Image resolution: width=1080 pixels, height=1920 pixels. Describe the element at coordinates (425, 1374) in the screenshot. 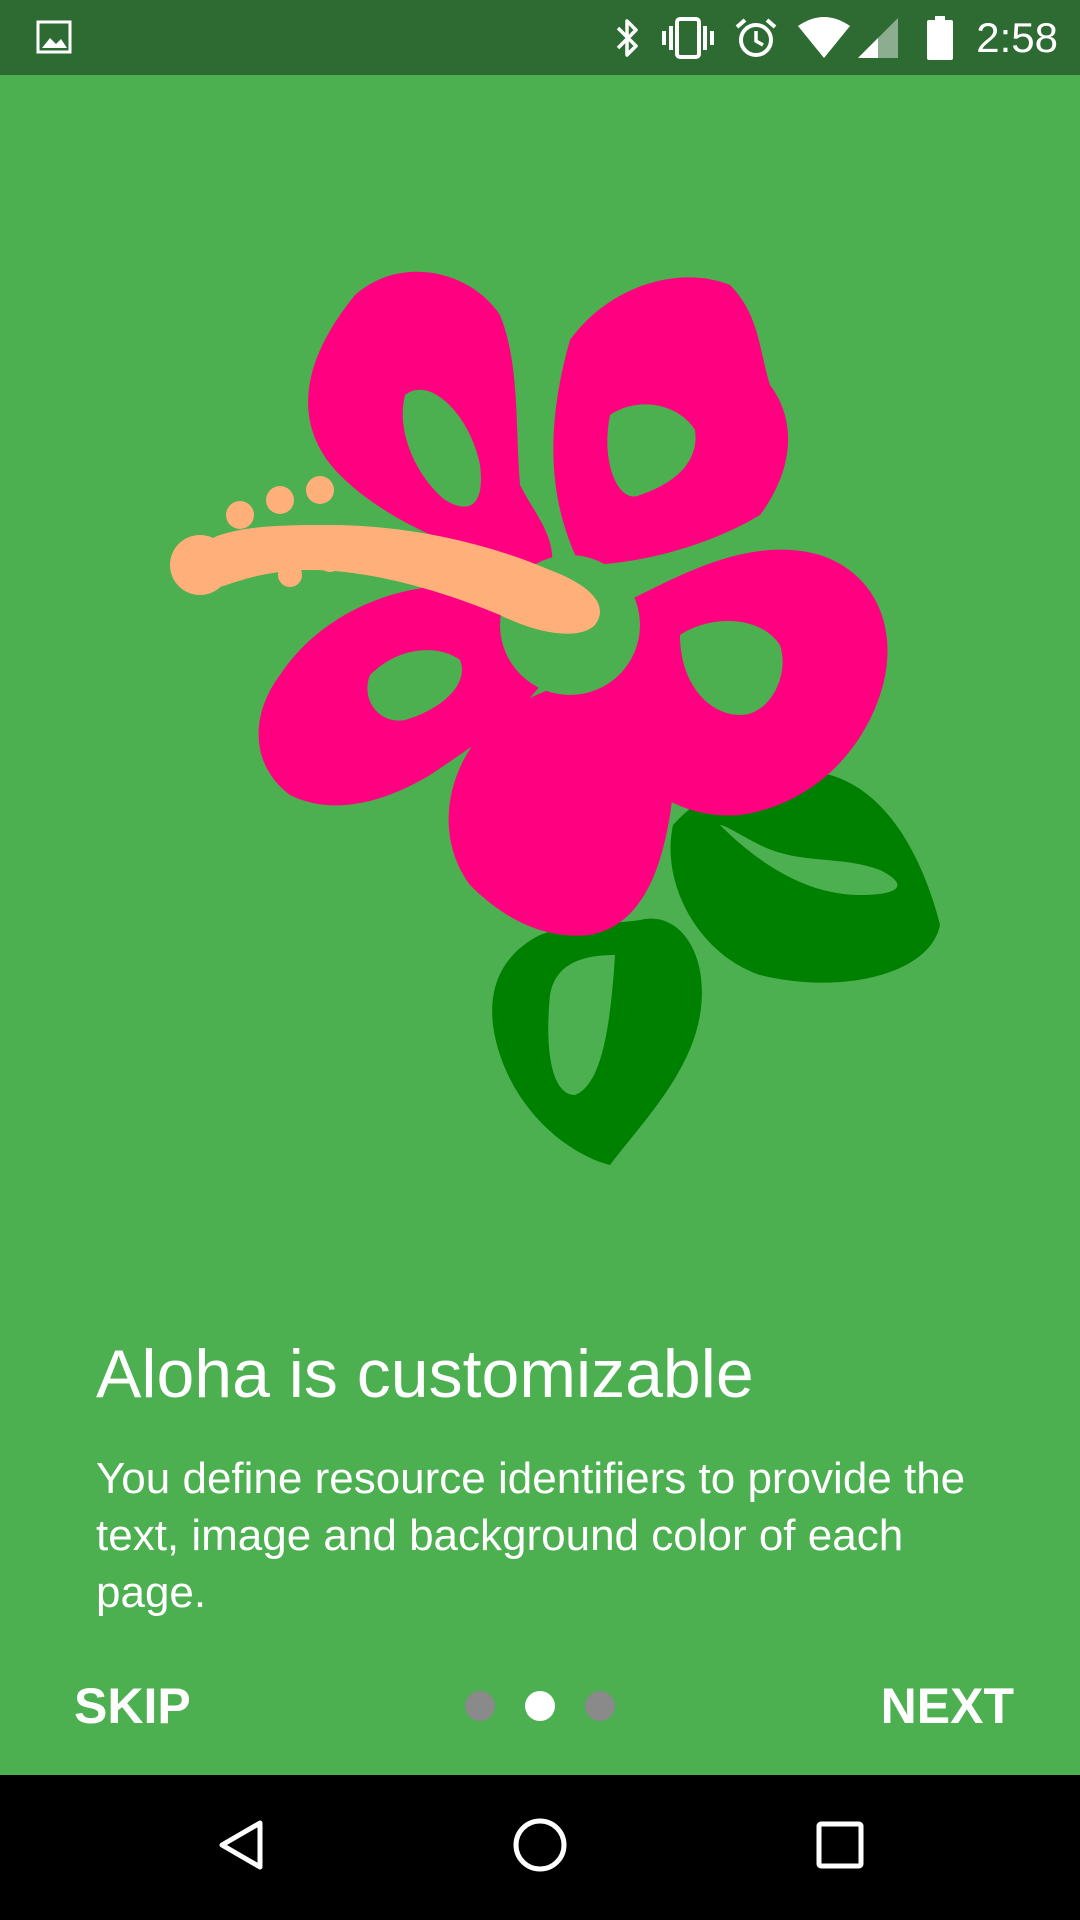

I see `page-title: Aloha is customizable` at that location.